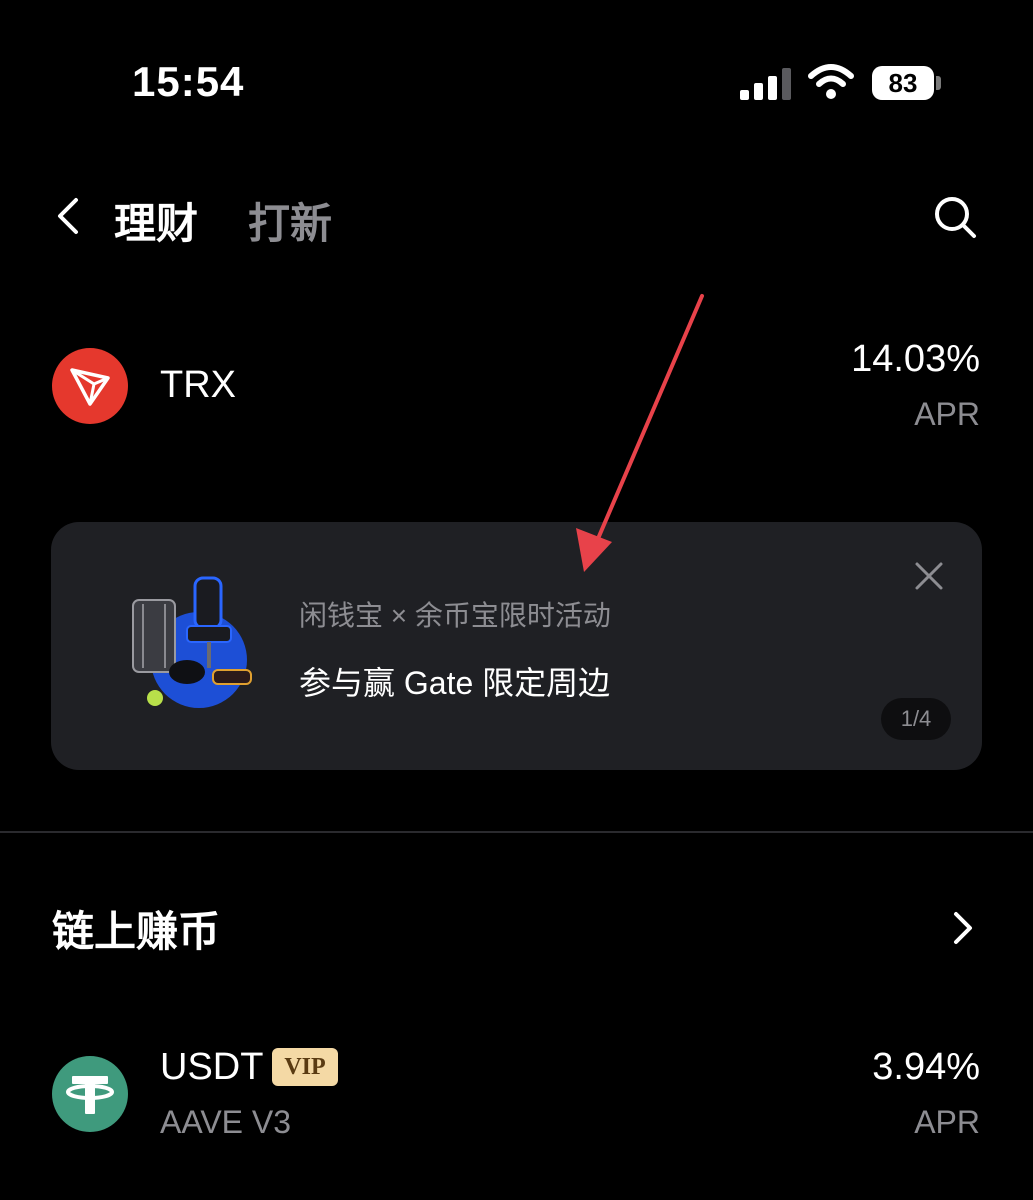  What do you see at coordinates (68, 216) in the screenshot?
I see `chevron-left-icon` at bounding box center [68, 216].